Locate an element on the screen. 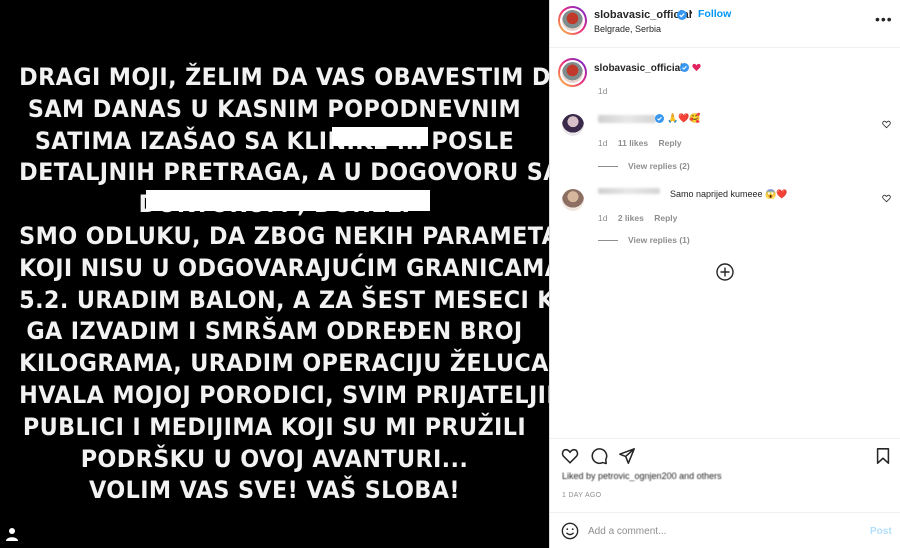 The image size is (900, 548). comment-meta: 1d 2 likes Reply is located at coordinates (637, 218).